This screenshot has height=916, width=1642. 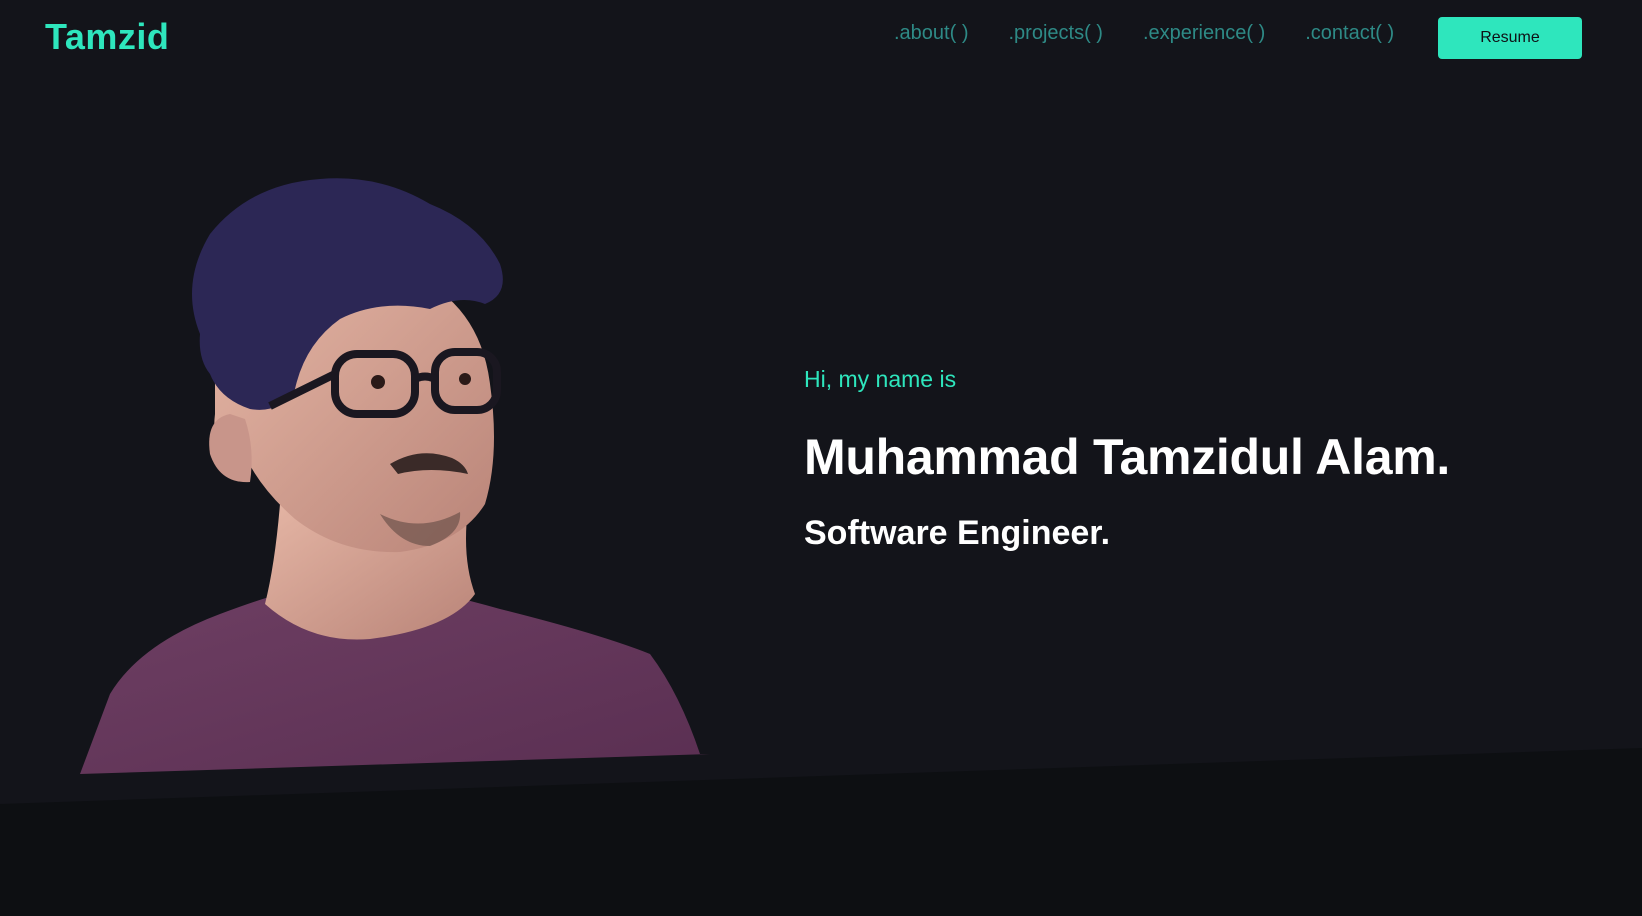 I want to click on resume-button: Resume, so click(x=1510, y=38).